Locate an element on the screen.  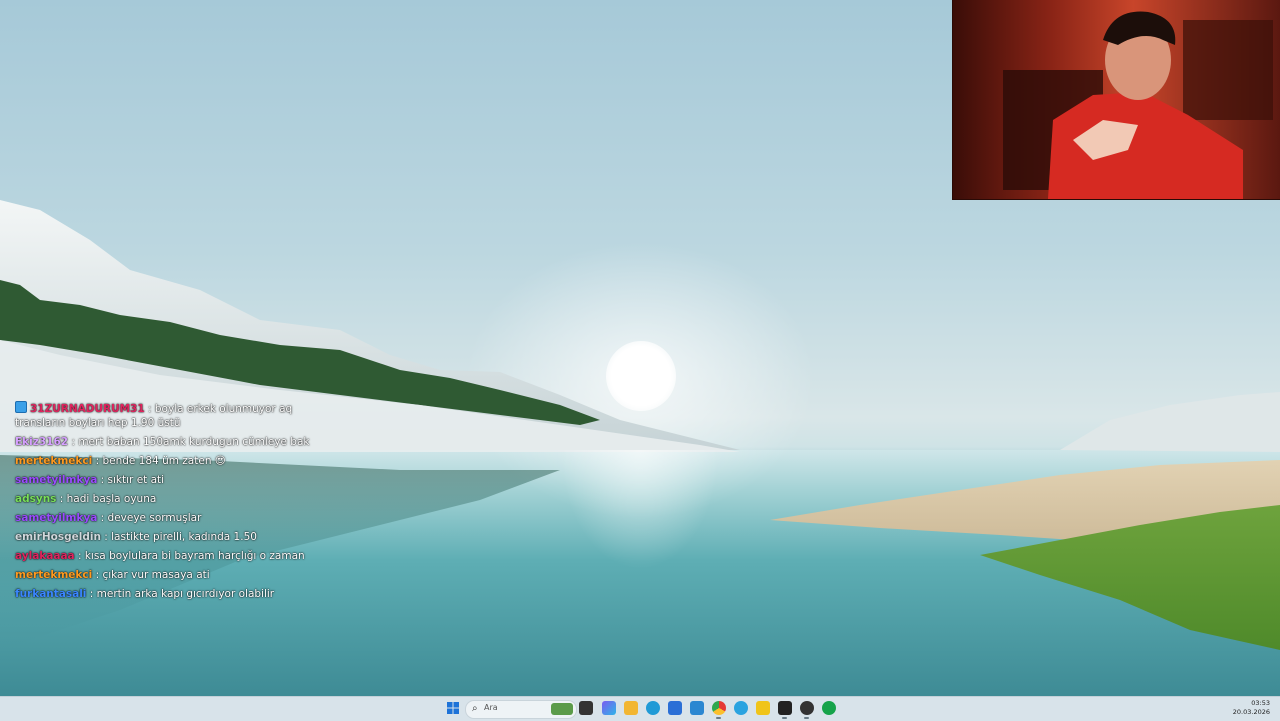
sun is located at coordinates (641, 376).